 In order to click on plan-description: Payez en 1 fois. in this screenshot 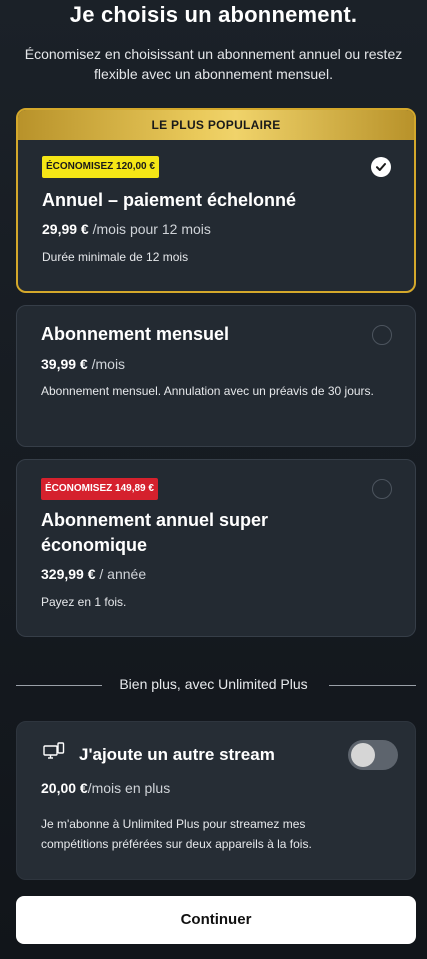, I will do `click(84, 602)`.